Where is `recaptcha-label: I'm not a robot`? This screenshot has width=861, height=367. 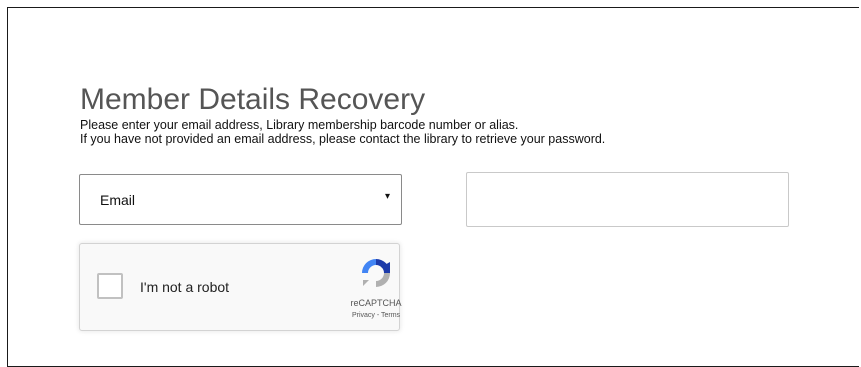 recaptcha-label: I'm not a robot is located at coordinates (185, 287).